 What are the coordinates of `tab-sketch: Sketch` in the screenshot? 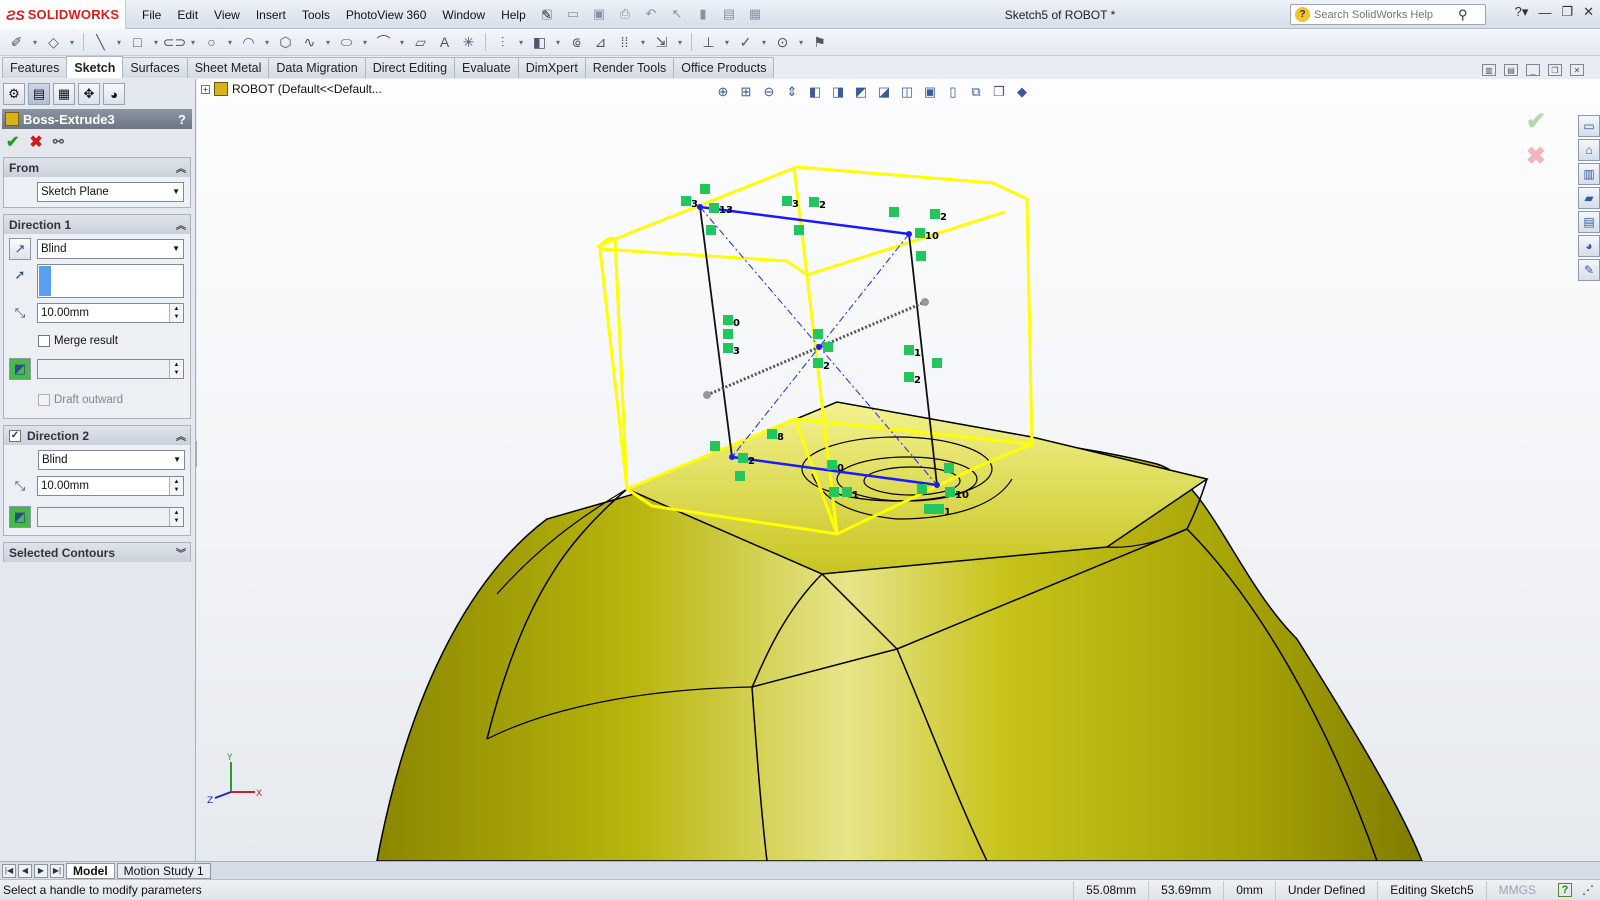 It's located at (95, 67).